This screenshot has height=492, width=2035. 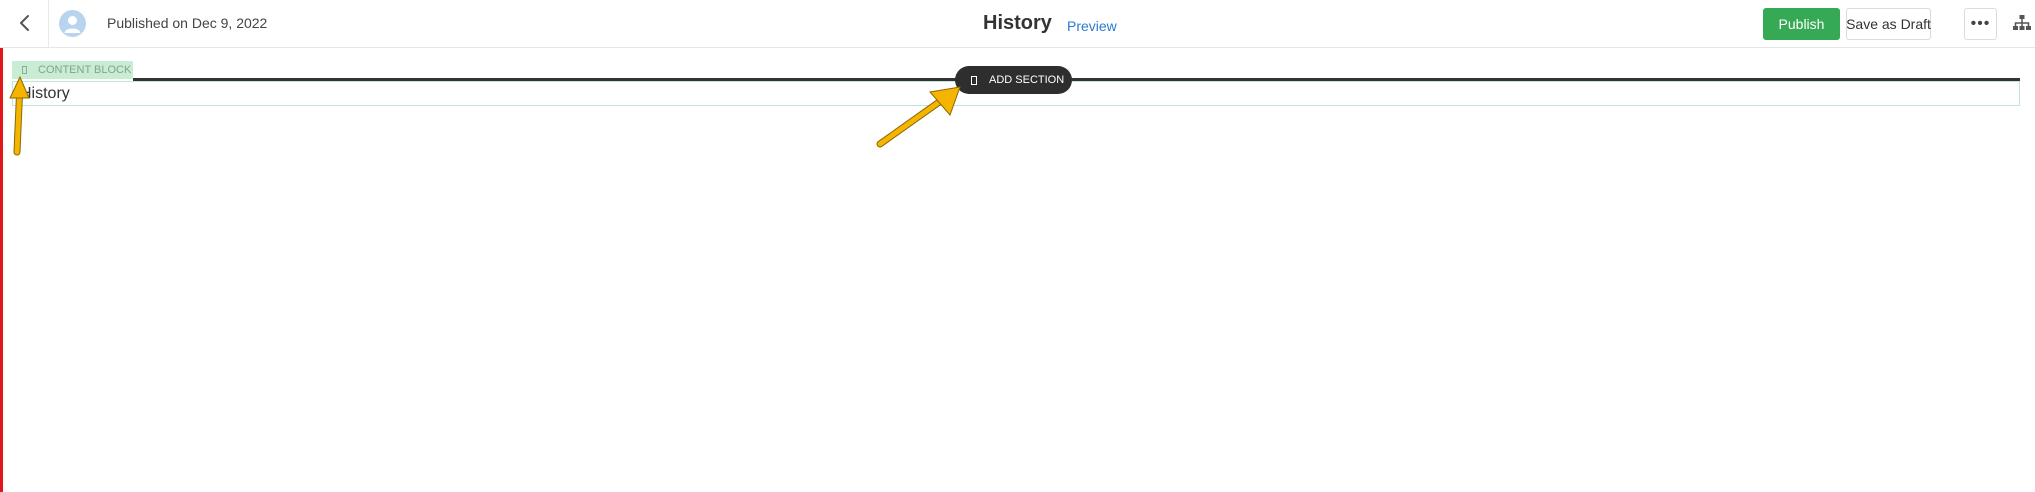 I want to click on section-divider-line, so click(x=1076, y=79).